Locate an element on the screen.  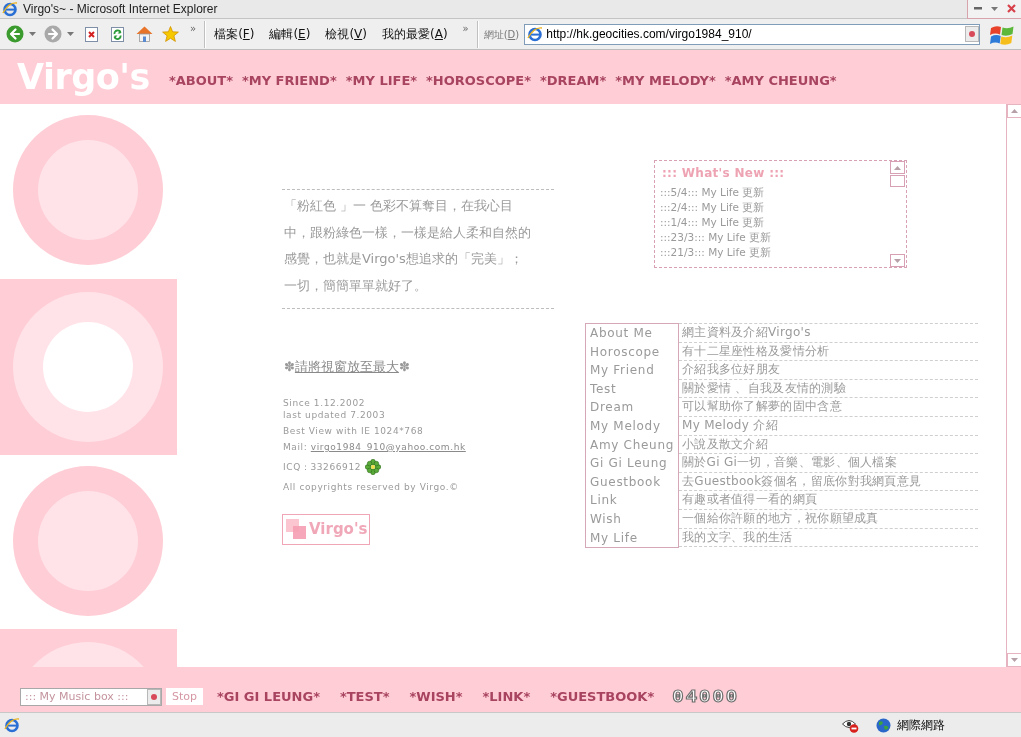
section-link: Test is located at coordinates (634, 389).